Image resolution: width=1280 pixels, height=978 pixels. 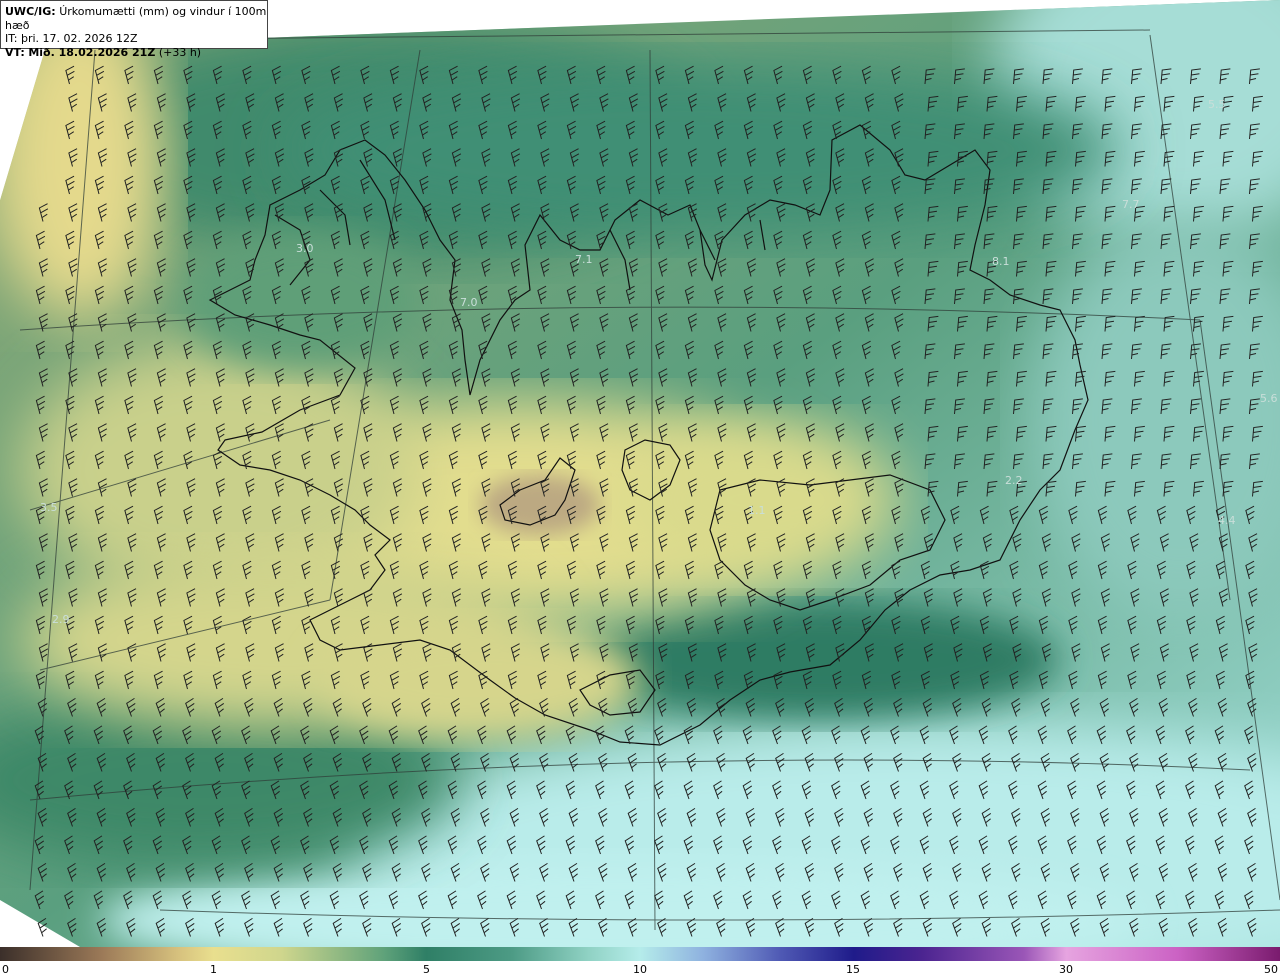 I want to click on colorbar-tick: 15, so click(x=853, y=969).